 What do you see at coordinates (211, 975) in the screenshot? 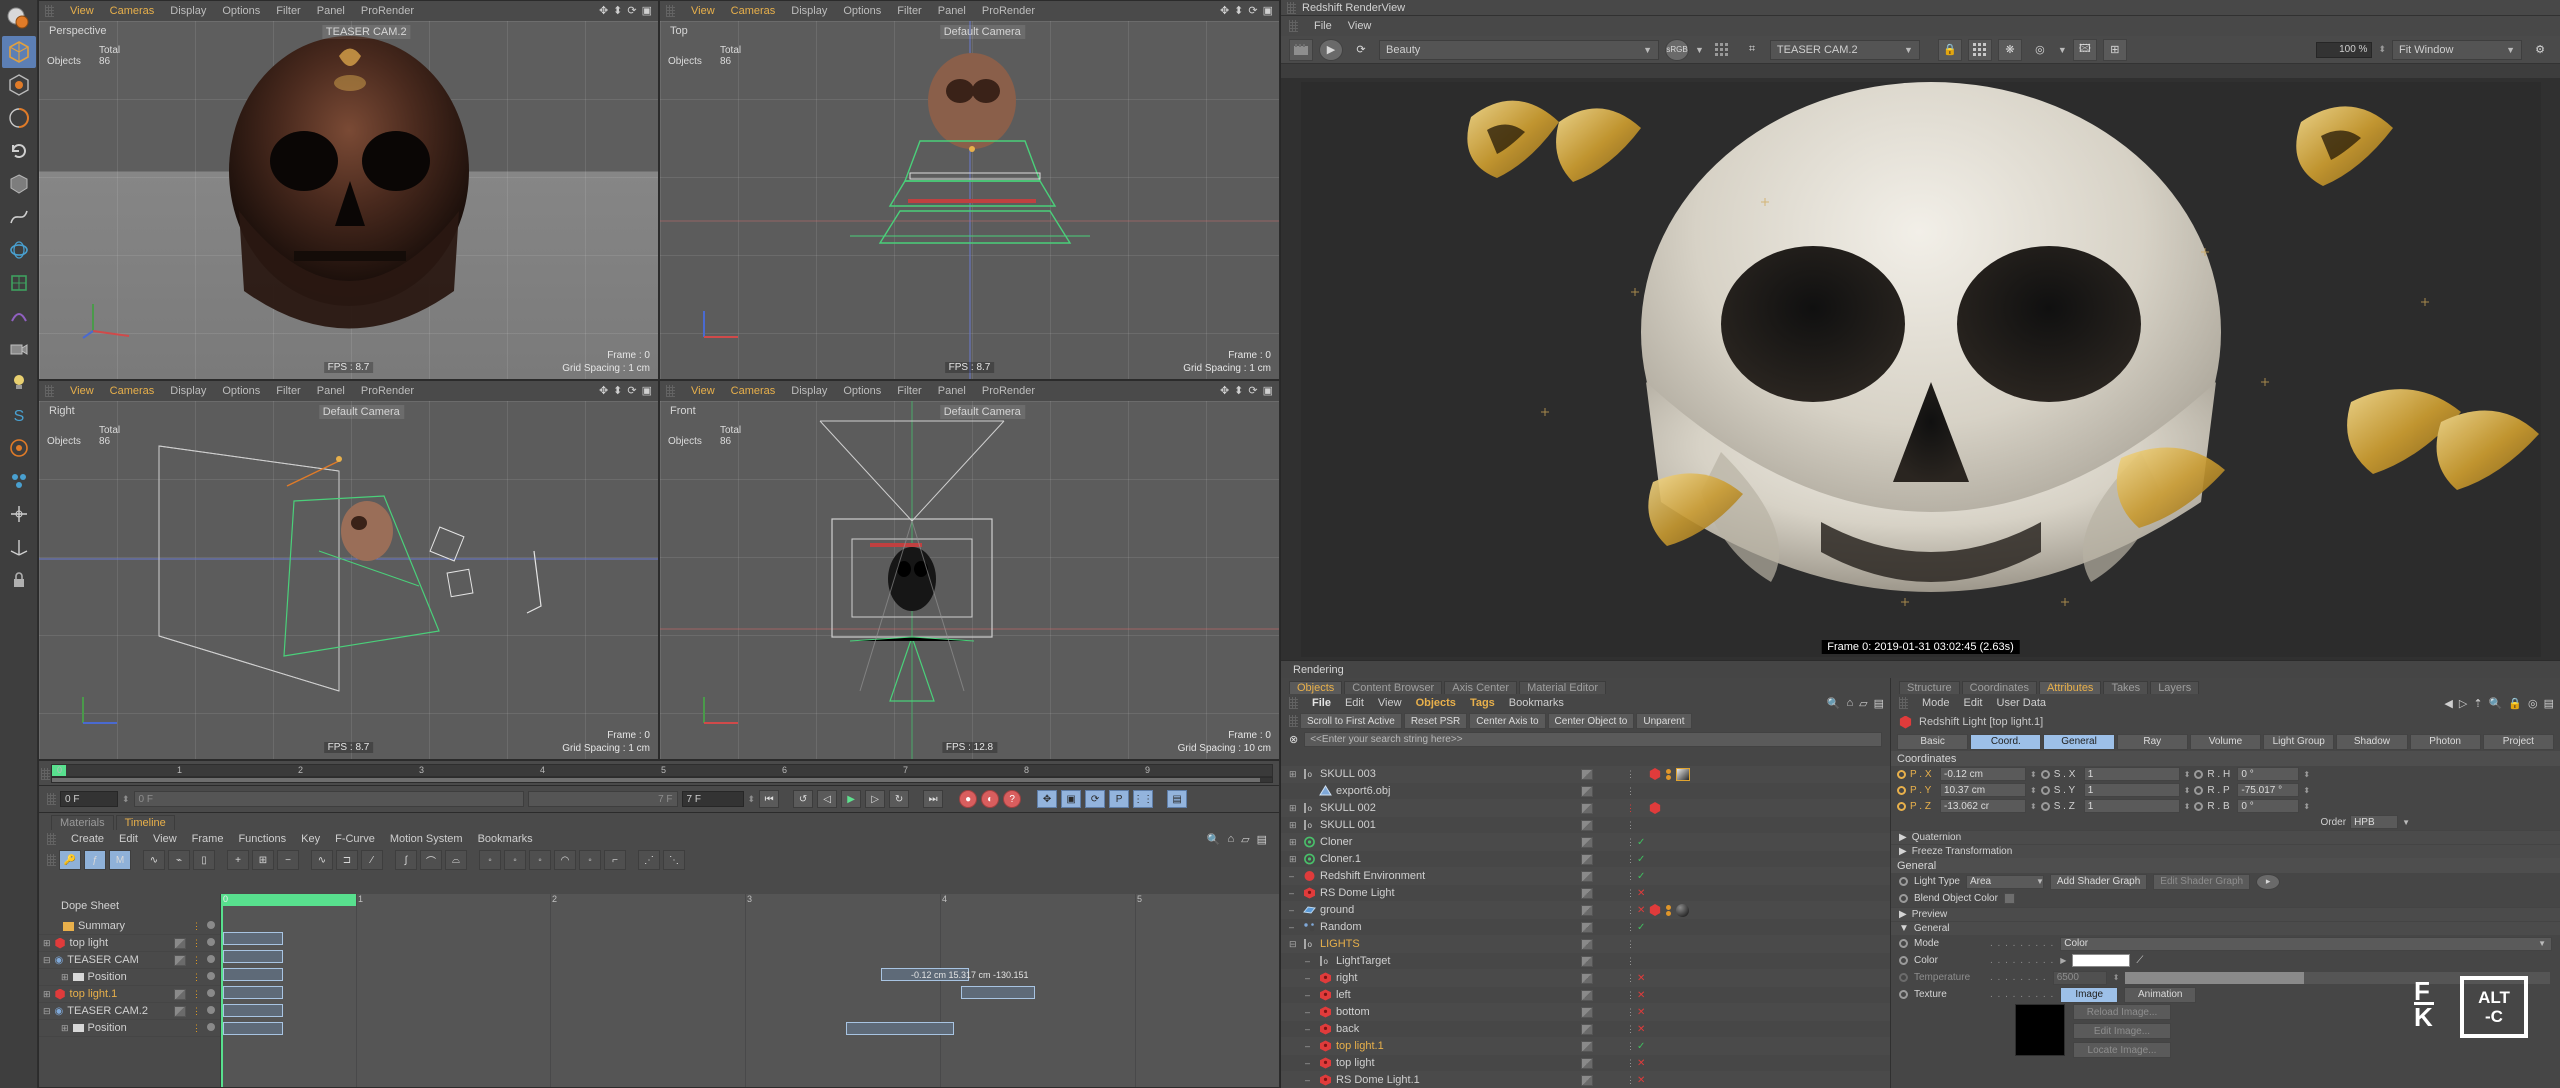
I see `mute-toggle` at bounding box center [211, 975].